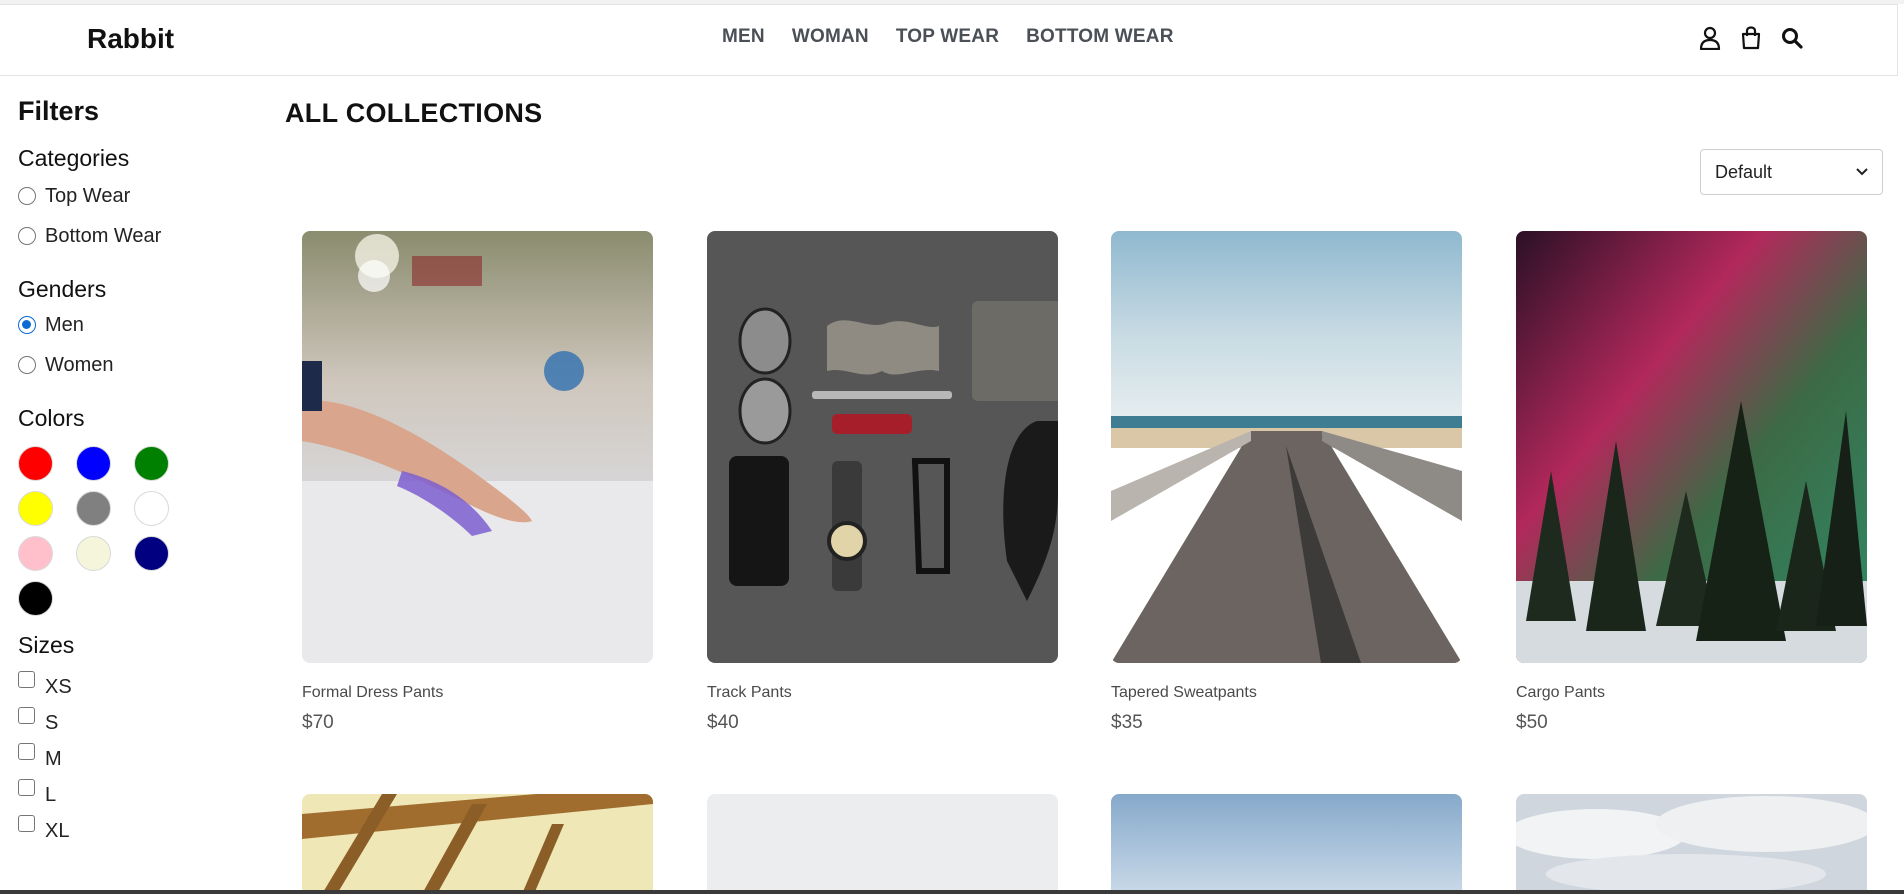  What do you see at coordinates (74, 158) in the screenshot?
I see `categories-title: Categories` at bounding box center [74, 158].